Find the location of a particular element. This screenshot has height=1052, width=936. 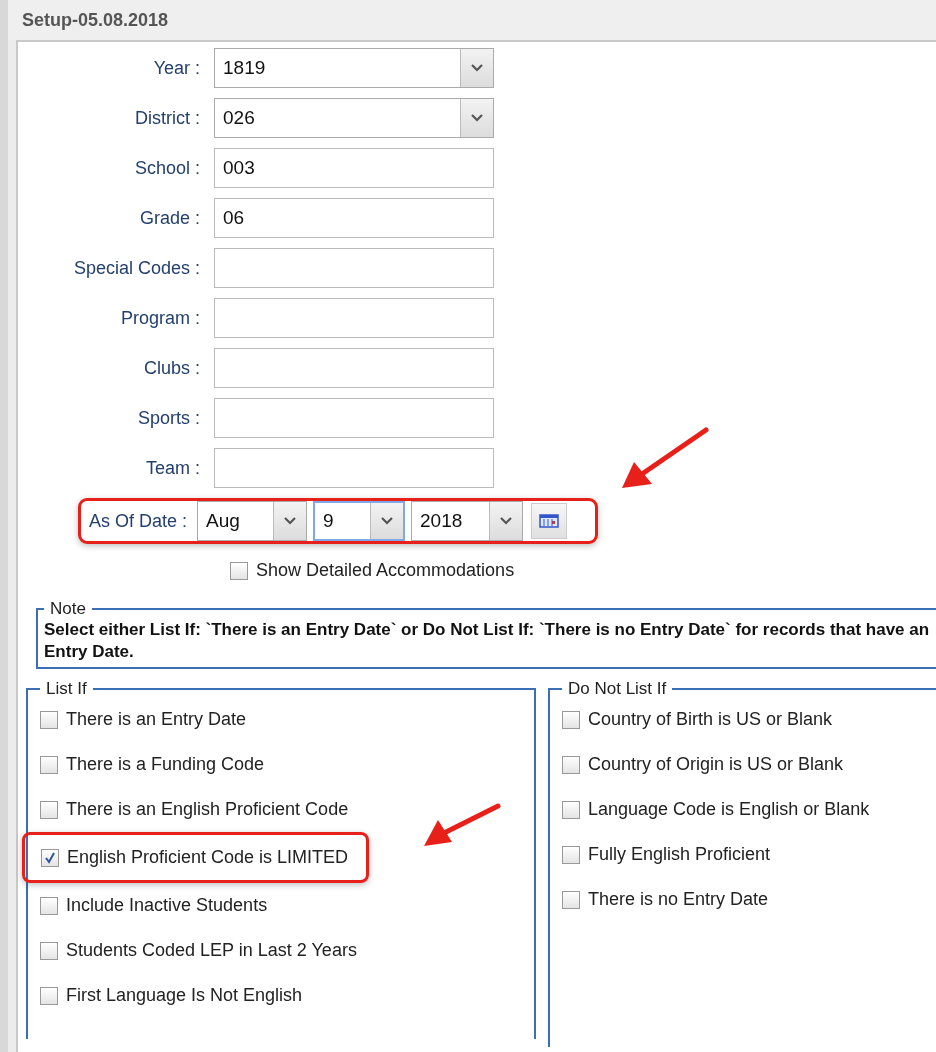

group-title: Note is located at coordinates (68, 609).